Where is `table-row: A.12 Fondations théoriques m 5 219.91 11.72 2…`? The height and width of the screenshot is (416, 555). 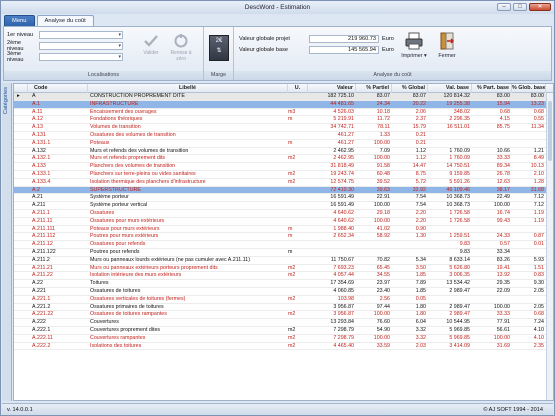
table-row: A.12 Fondations théoriques m 5 219.91 11.72 2… is located at coordinates (283, 120).